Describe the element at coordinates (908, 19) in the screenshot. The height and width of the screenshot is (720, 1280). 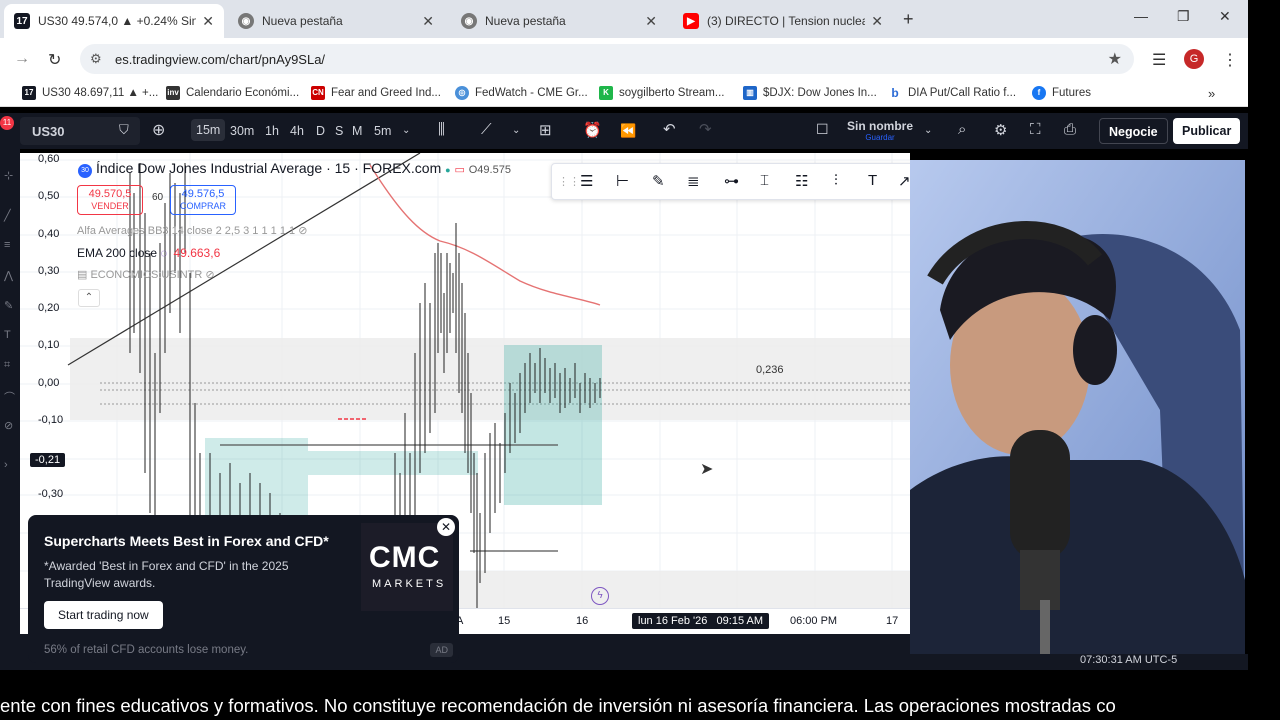
I see `new-tab-button: +` at that location.